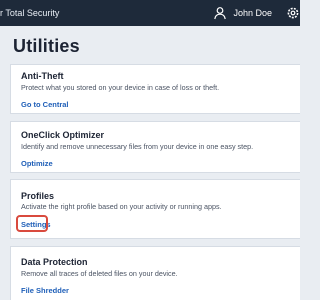 The height and width of the screenshot is (300, 320). Describe the element at coordinates (54, 262) in the screenshot. I see `card-title: Data Protection` at that location.